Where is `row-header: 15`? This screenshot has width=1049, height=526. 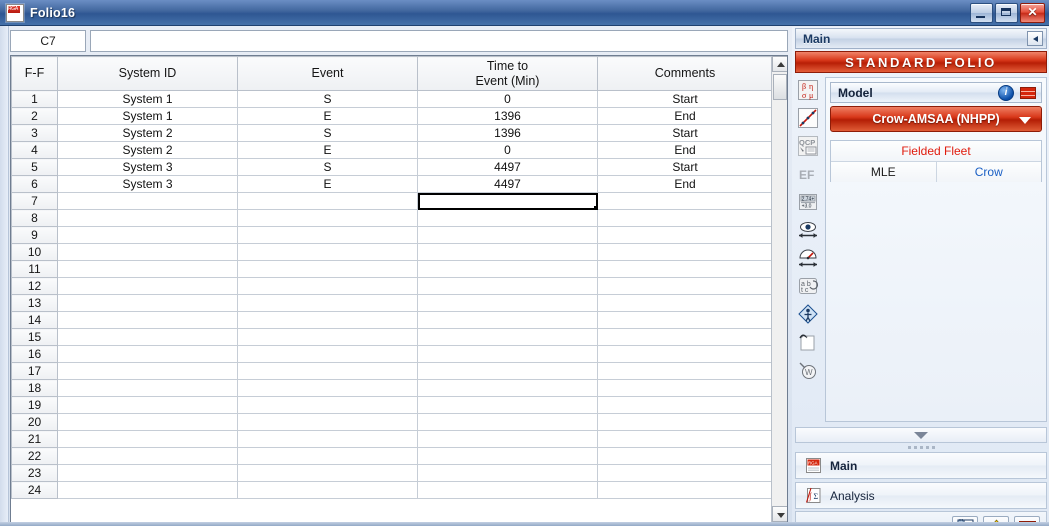
row-header: 15 is located at coordinates (34, 337).